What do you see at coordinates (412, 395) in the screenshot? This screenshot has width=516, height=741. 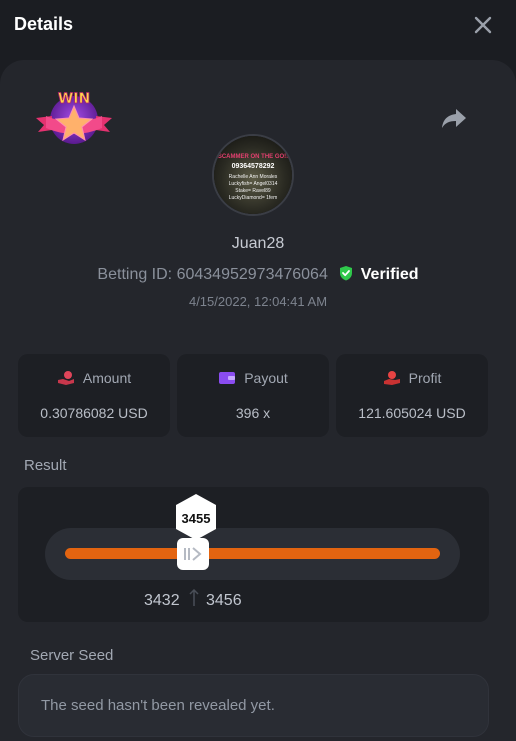 I see `profit-card: Profit 121.605024 USD` at bounding box center [412, 395].